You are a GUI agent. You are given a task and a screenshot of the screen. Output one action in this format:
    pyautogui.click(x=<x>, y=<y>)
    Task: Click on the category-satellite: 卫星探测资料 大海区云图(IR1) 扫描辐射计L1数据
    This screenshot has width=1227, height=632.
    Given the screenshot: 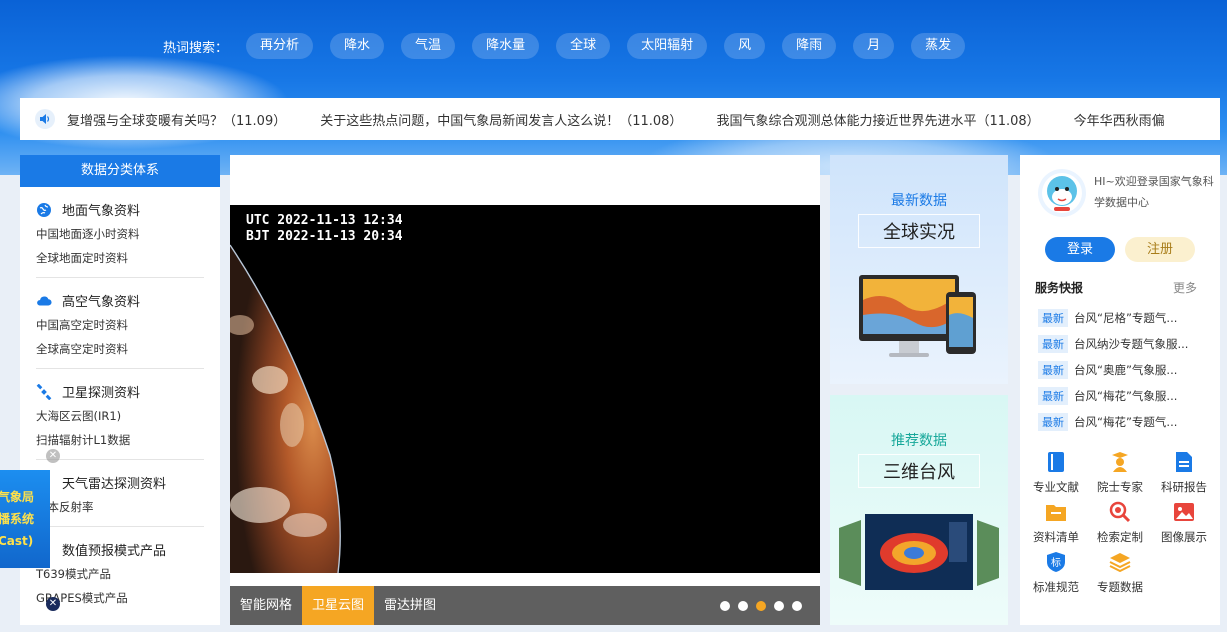 What is the action you would take?
    pyautogui.click(x=120, y=415)
    